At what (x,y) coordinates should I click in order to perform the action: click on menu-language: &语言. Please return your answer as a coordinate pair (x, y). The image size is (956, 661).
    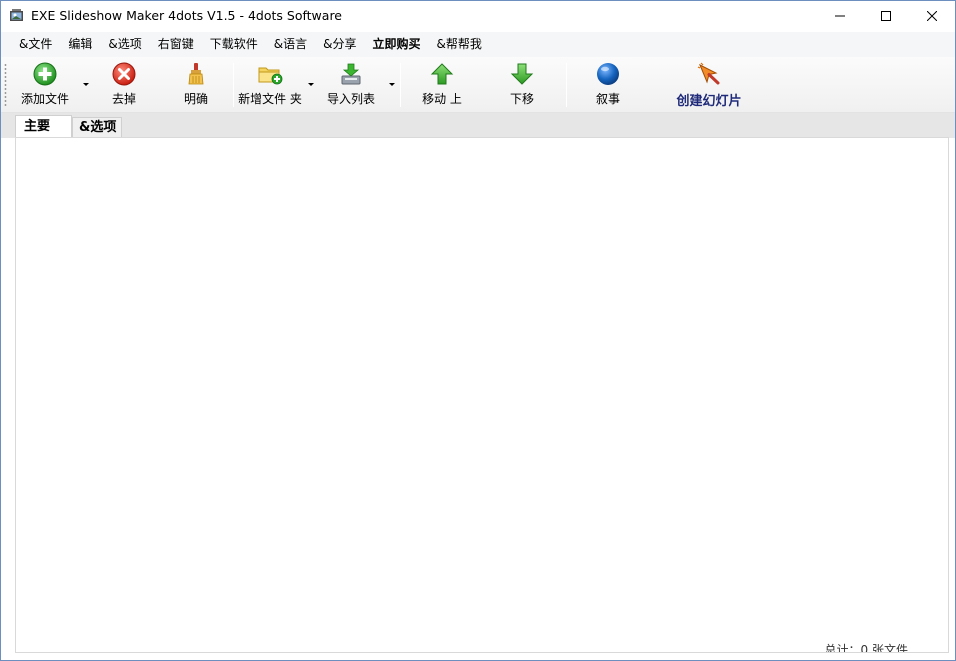
    Looking at the image, I should click on (290, 44).